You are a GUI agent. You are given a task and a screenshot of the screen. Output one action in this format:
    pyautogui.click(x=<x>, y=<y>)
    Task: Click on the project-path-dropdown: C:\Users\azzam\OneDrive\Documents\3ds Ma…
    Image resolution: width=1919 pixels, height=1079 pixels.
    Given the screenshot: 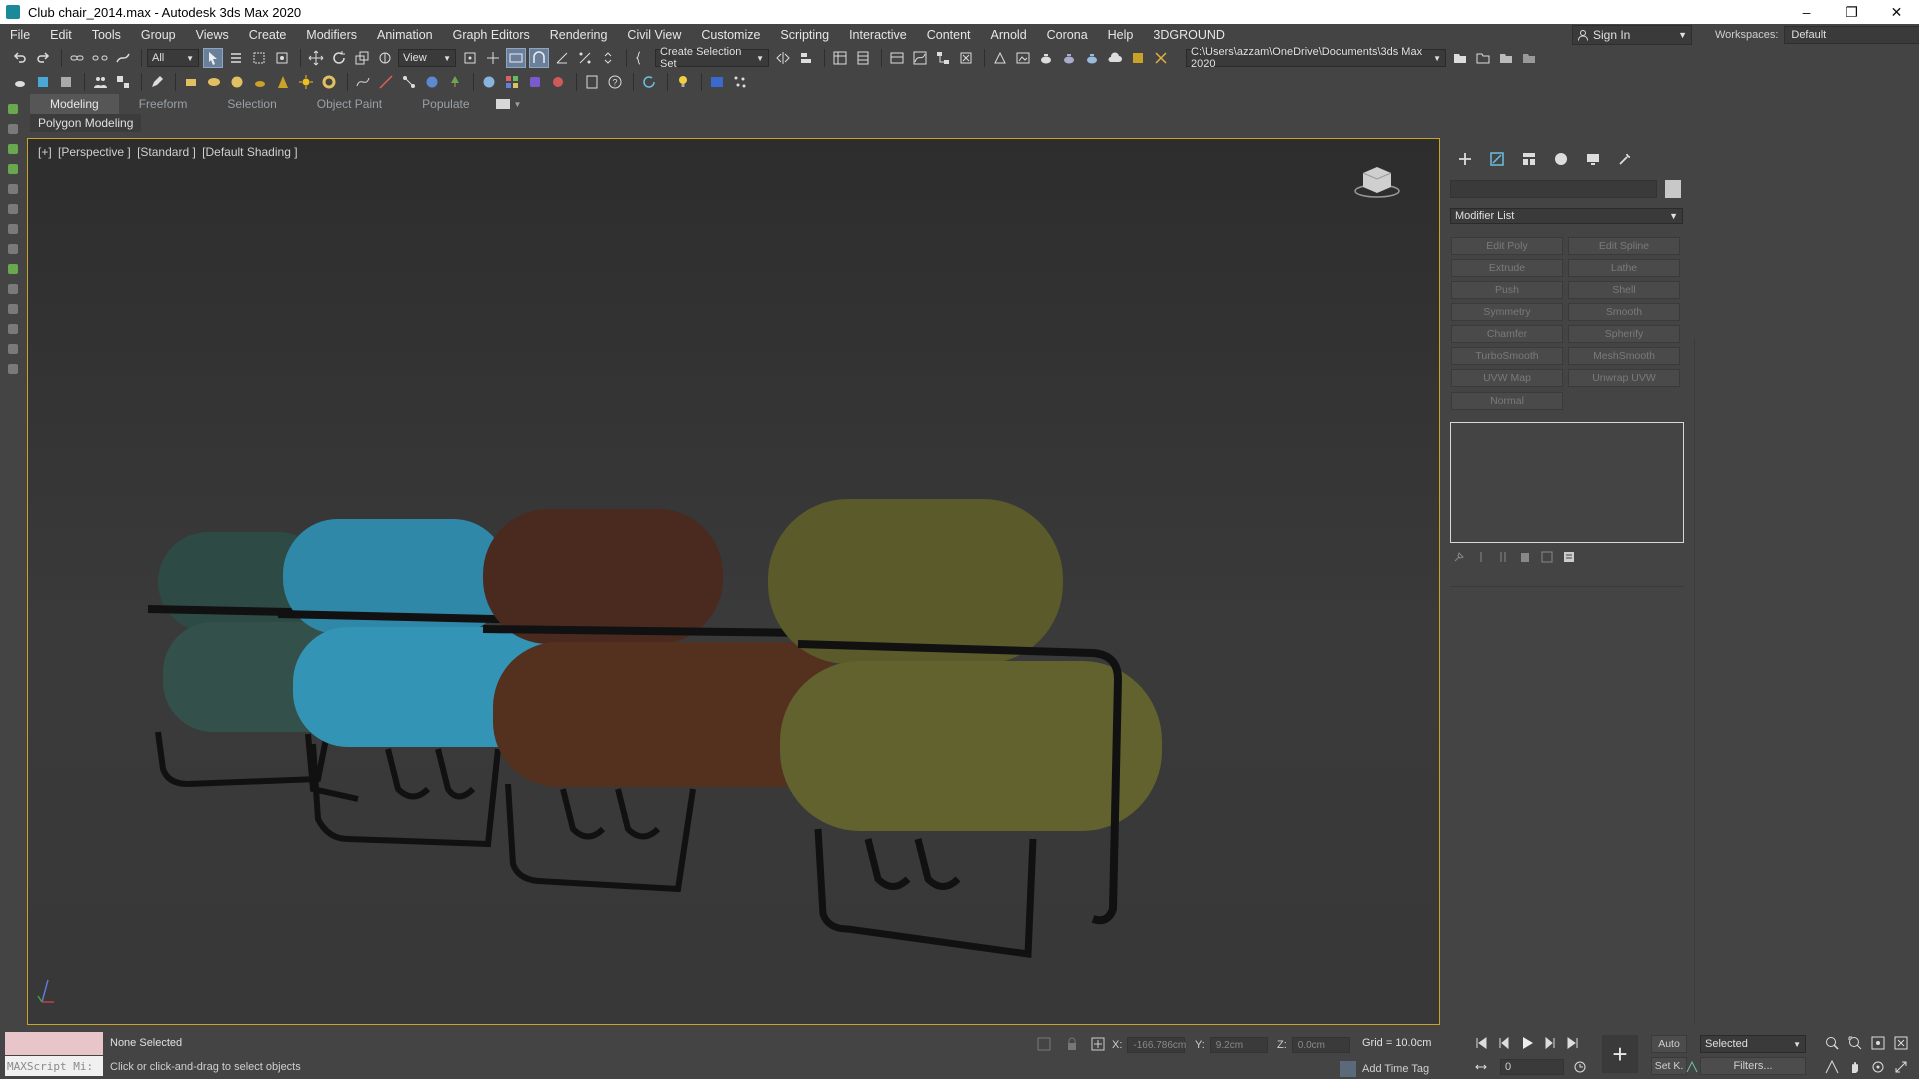 What is the action you would take?
    pyautogui.click(x=1316, y=58)
    